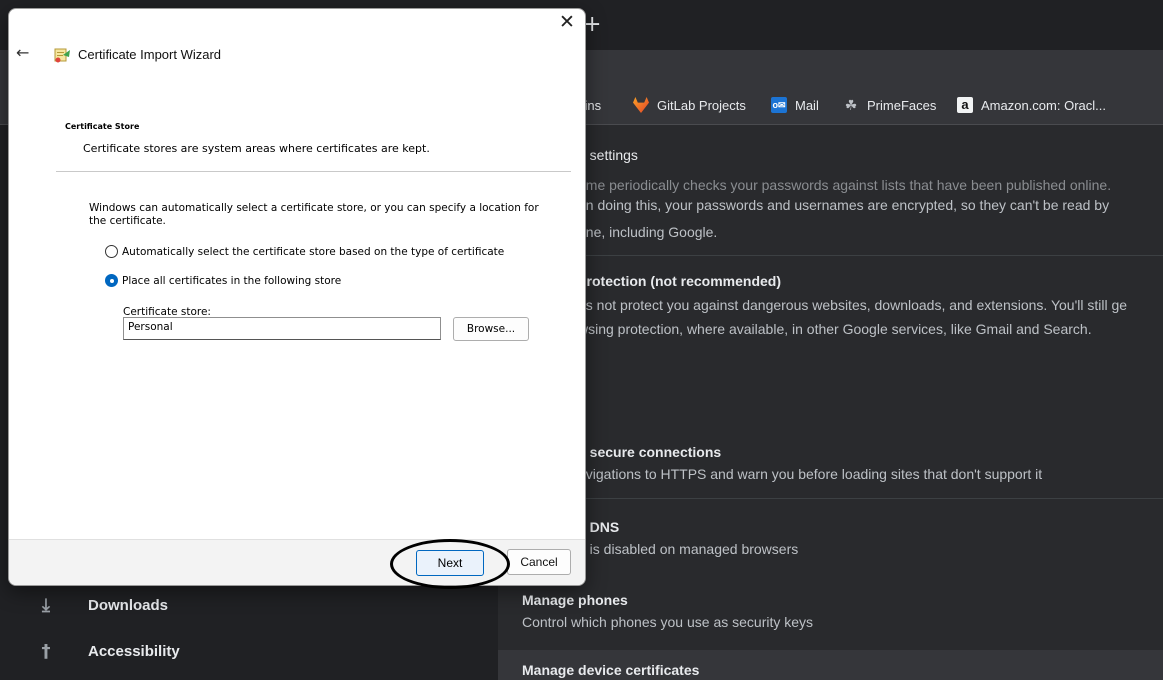 The width and height of the screenshot is (1163, 680). I want to click on primefaces-icon: ☘, so click(851, 105).